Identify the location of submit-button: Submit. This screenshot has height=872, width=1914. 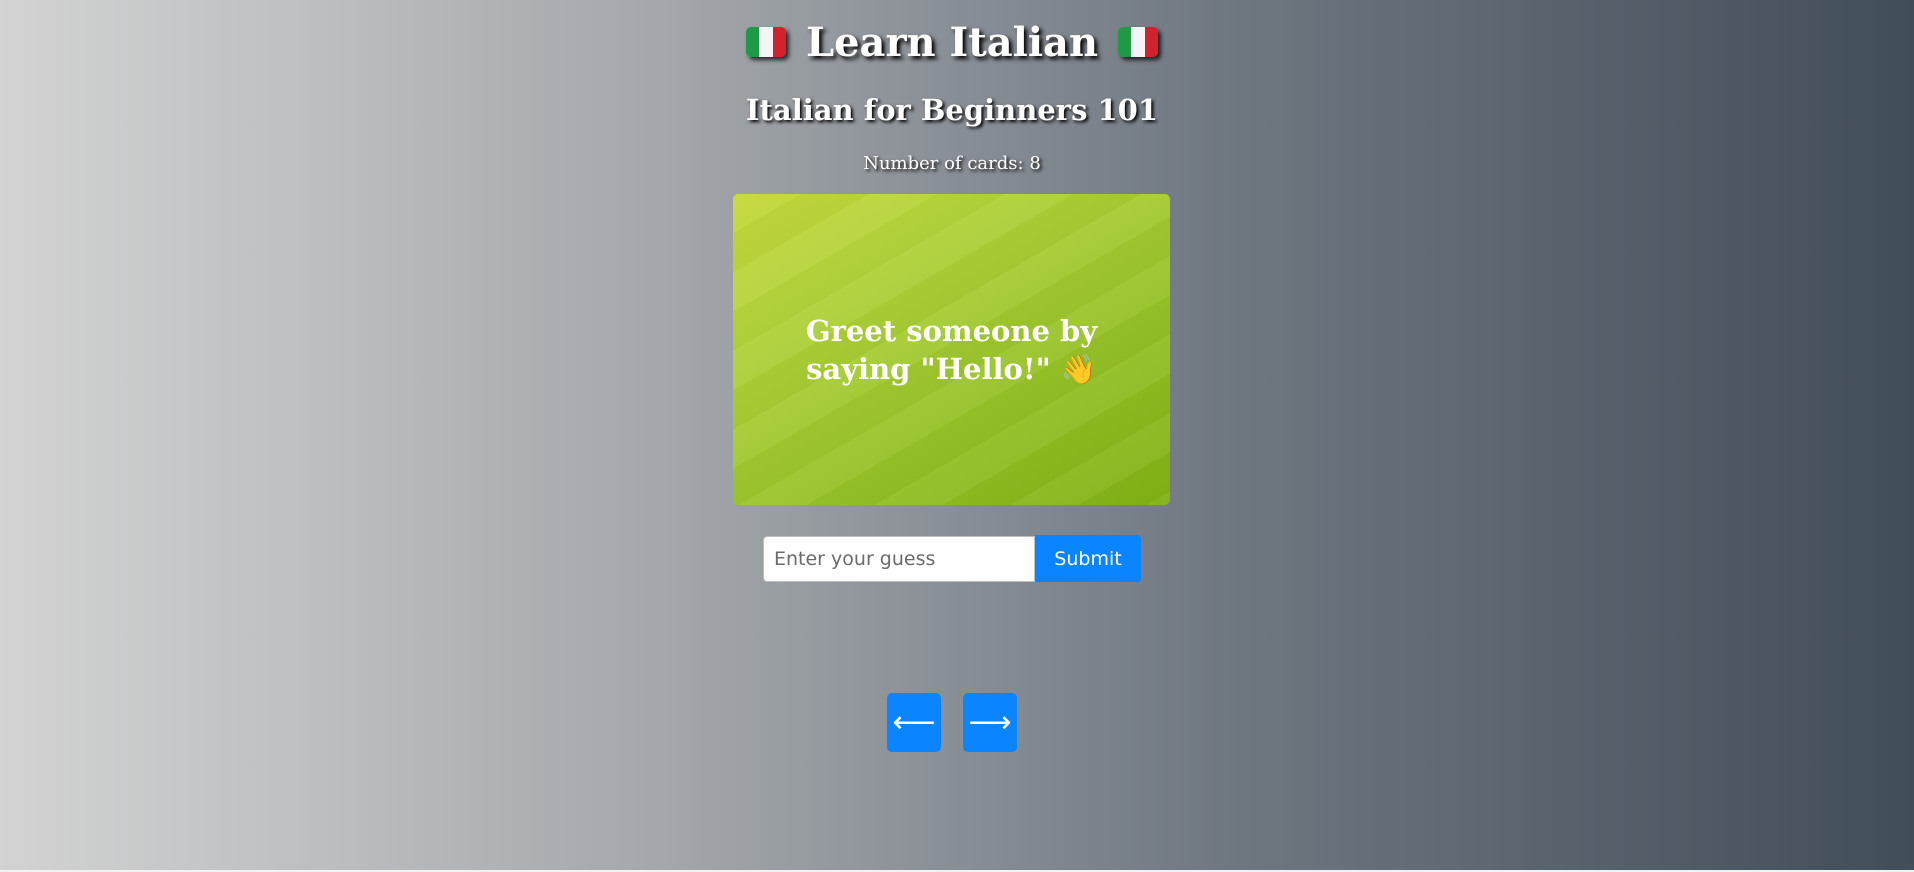
(1088, 558).